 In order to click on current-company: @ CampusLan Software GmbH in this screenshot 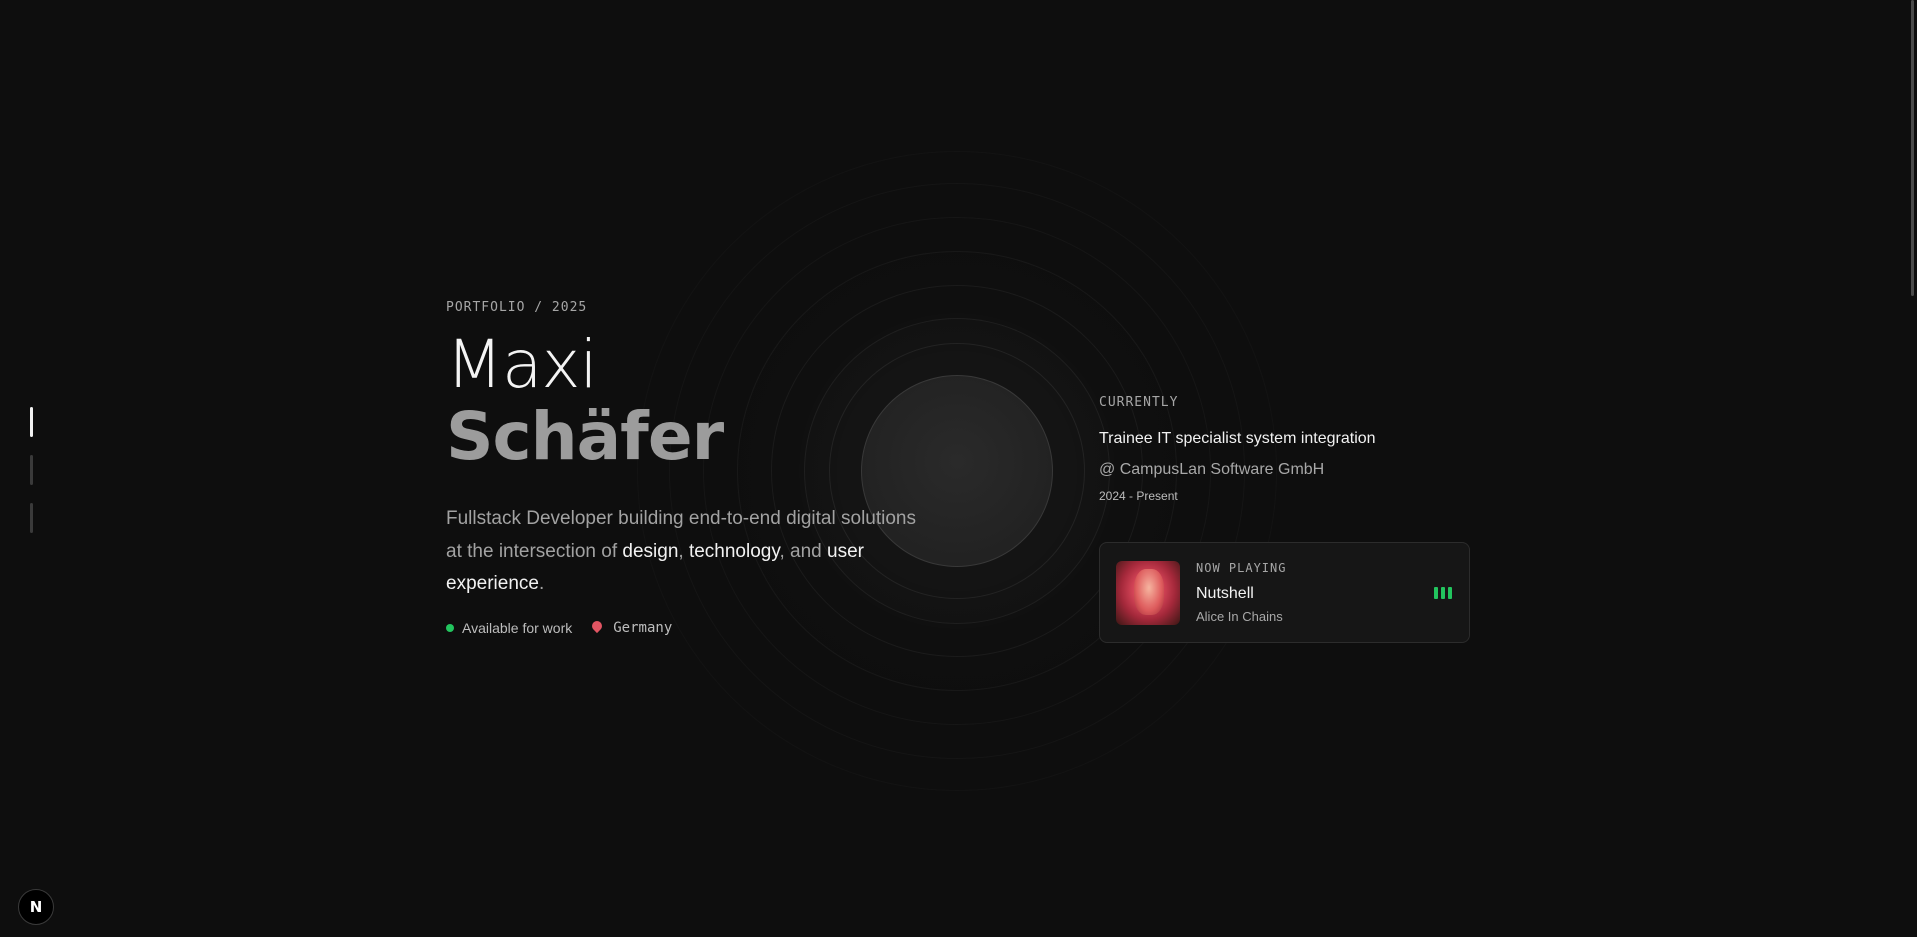, I will do `click(1212, 469)`.